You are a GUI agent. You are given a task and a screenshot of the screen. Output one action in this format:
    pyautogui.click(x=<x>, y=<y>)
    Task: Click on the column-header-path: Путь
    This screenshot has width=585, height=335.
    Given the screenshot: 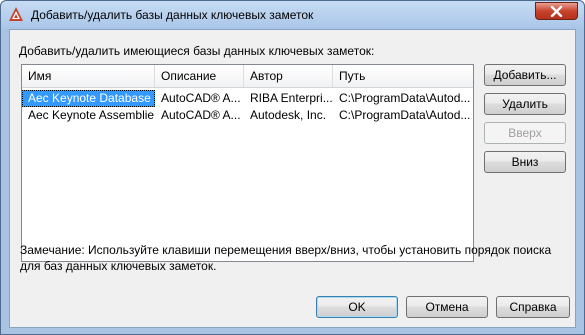 What is the action you would take?
    pyautogui.click(x=403, y=76)
    